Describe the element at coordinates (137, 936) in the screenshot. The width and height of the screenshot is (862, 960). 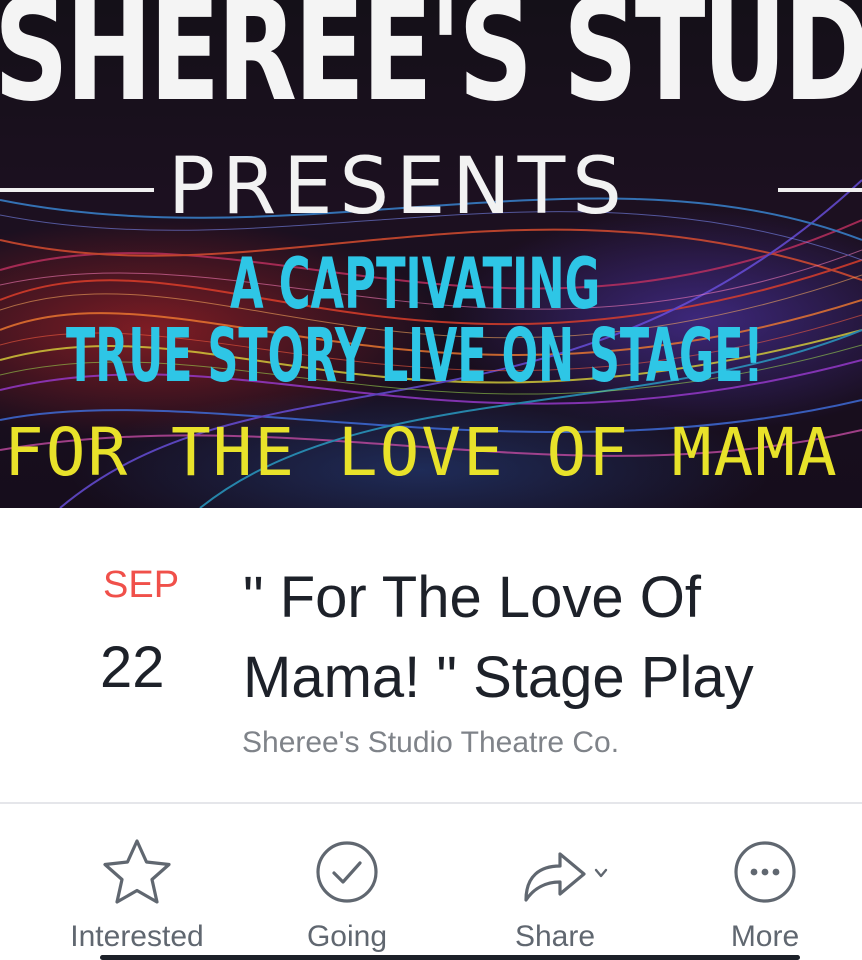
I see `interested-label: Interested` at that location.